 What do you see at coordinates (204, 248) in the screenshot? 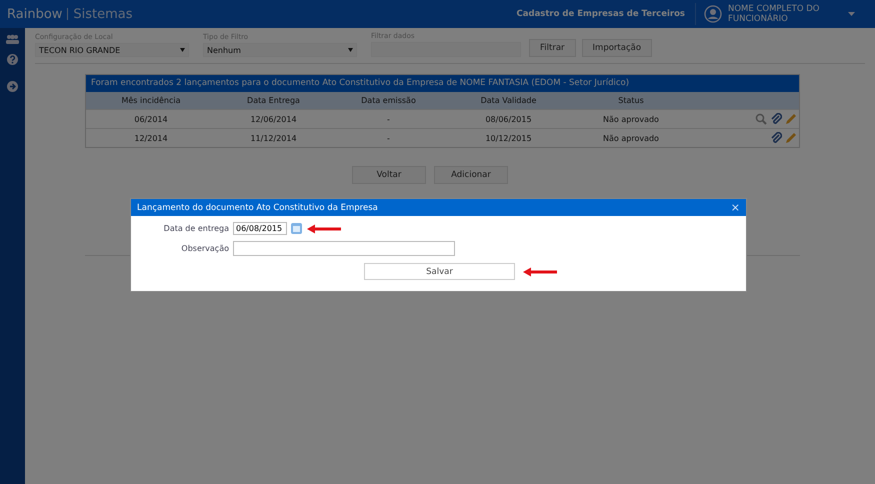
I see `field-label: Observação` at bounding box center [204, 248].